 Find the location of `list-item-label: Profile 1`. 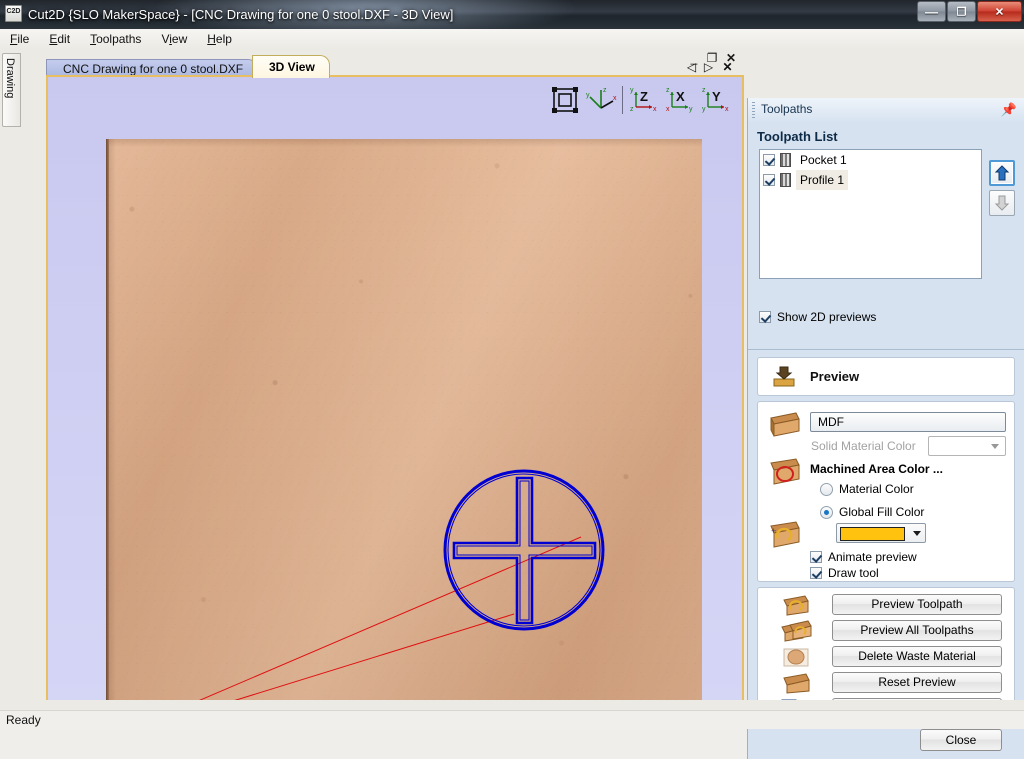

list-item-label: Profile 1 is located at coordinates (822, 180).